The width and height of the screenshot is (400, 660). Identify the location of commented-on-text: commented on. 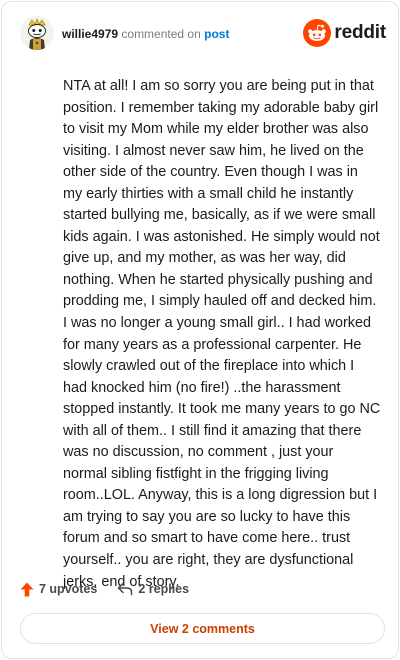
(161, 34).